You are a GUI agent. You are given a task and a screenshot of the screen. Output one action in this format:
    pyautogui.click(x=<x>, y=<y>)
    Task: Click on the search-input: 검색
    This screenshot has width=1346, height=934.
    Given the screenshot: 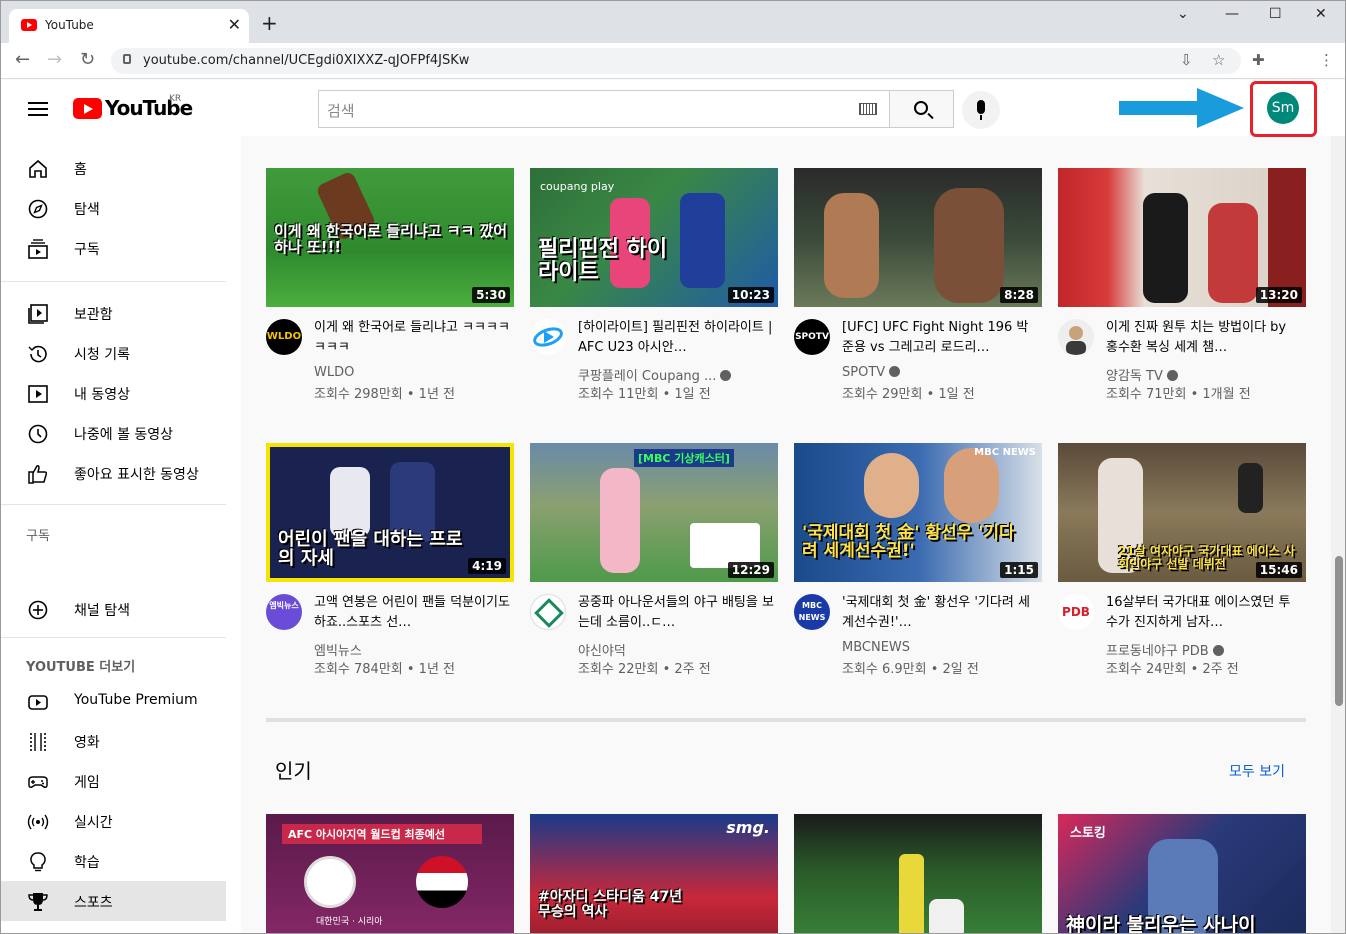 What is the action you would take?
    pyautogui.click(x=604, y=109)
    